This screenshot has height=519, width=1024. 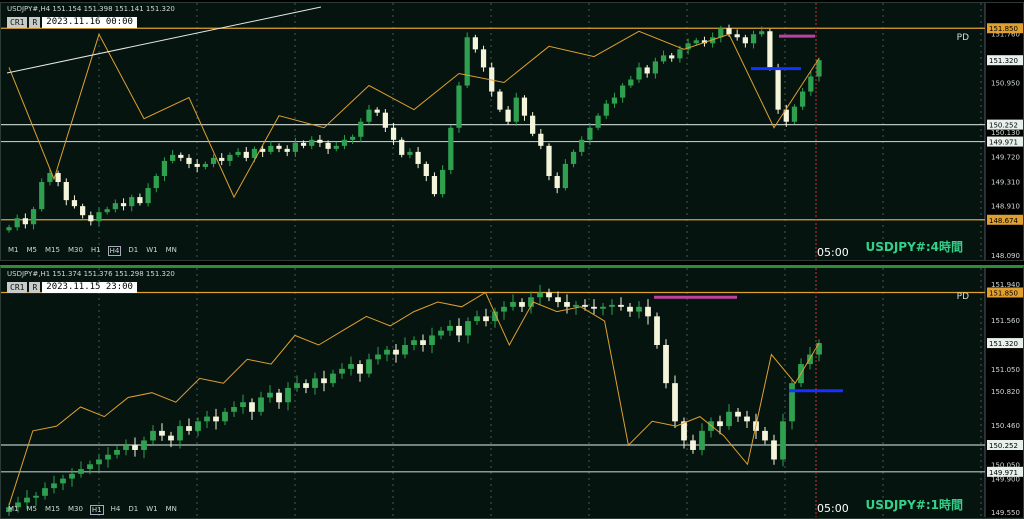 I want to click on y-tick-label: 150.820, so click(x=1005, y=392).